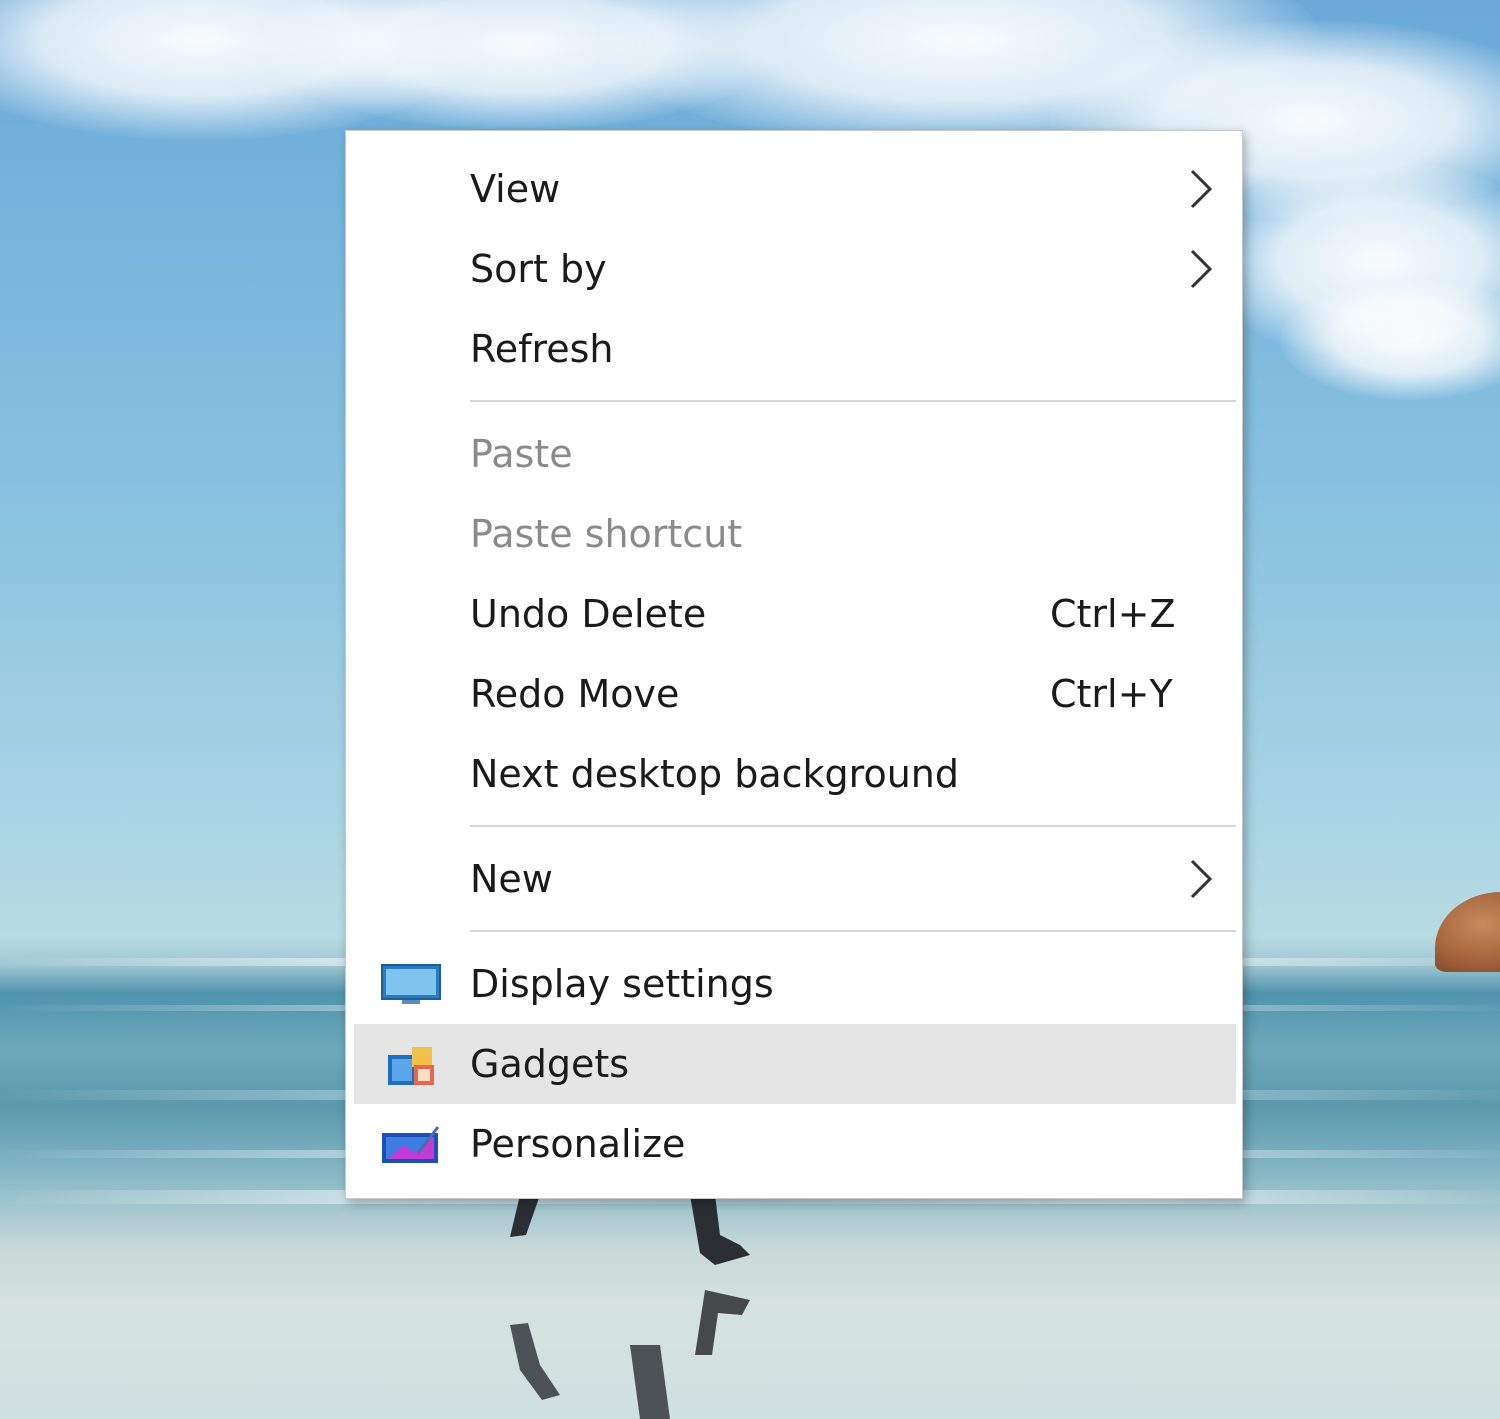  Describe the element at coordinates (715, 774) in the screenshot. I see `menu-item-label: Next desktop background` at that location.